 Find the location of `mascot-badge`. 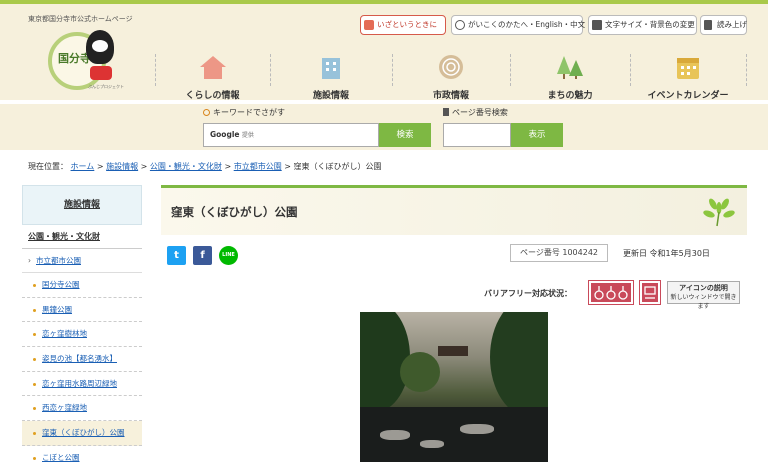

mascot-badge is located at coordinates (101, 73).